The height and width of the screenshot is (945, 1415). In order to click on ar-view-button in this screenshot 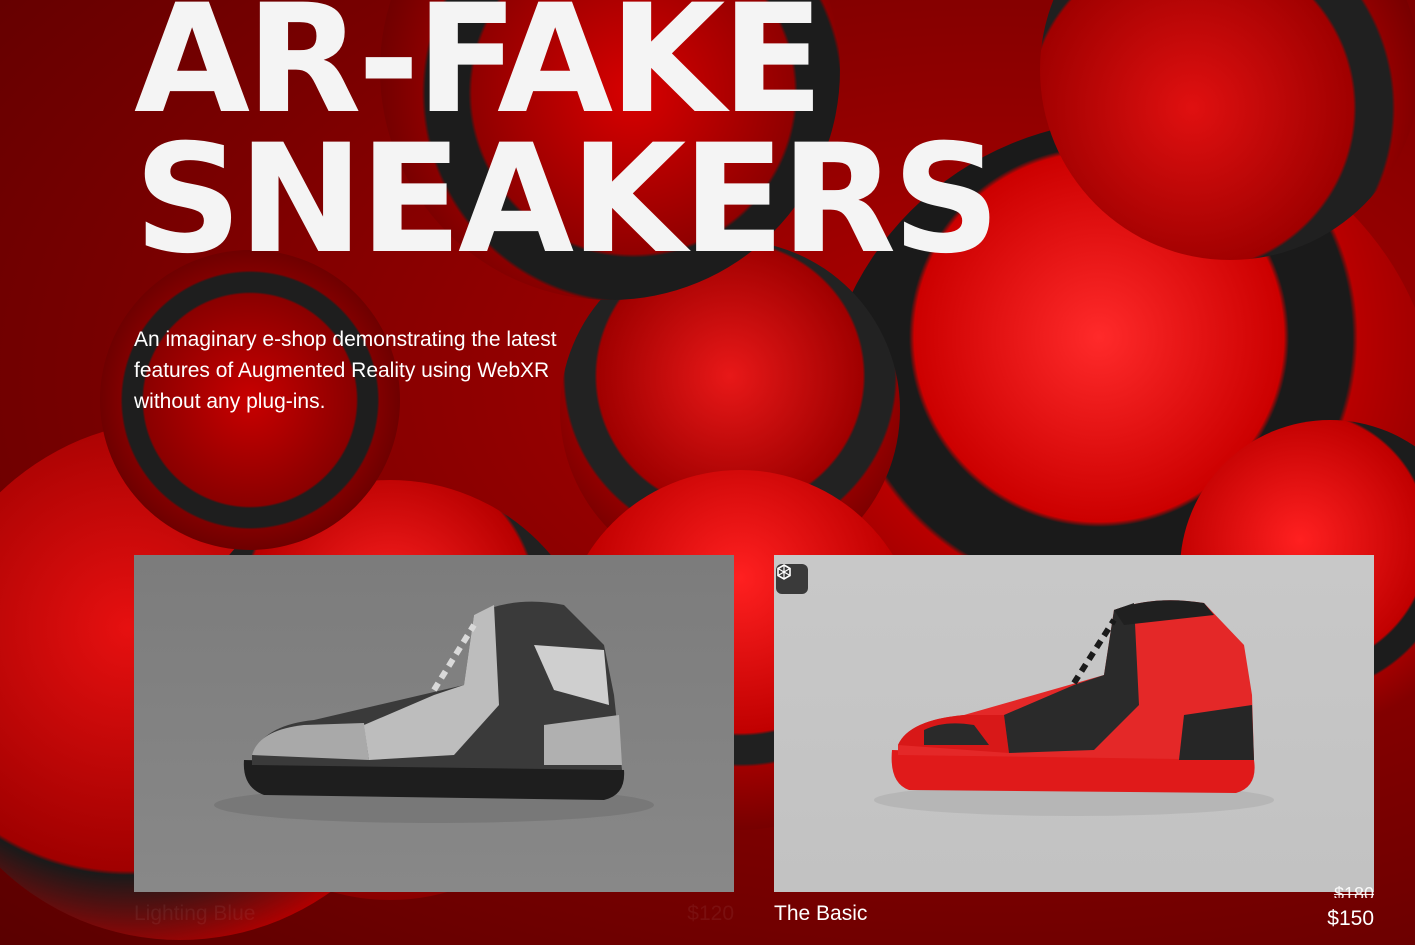, I will do `click(792, 579)`.